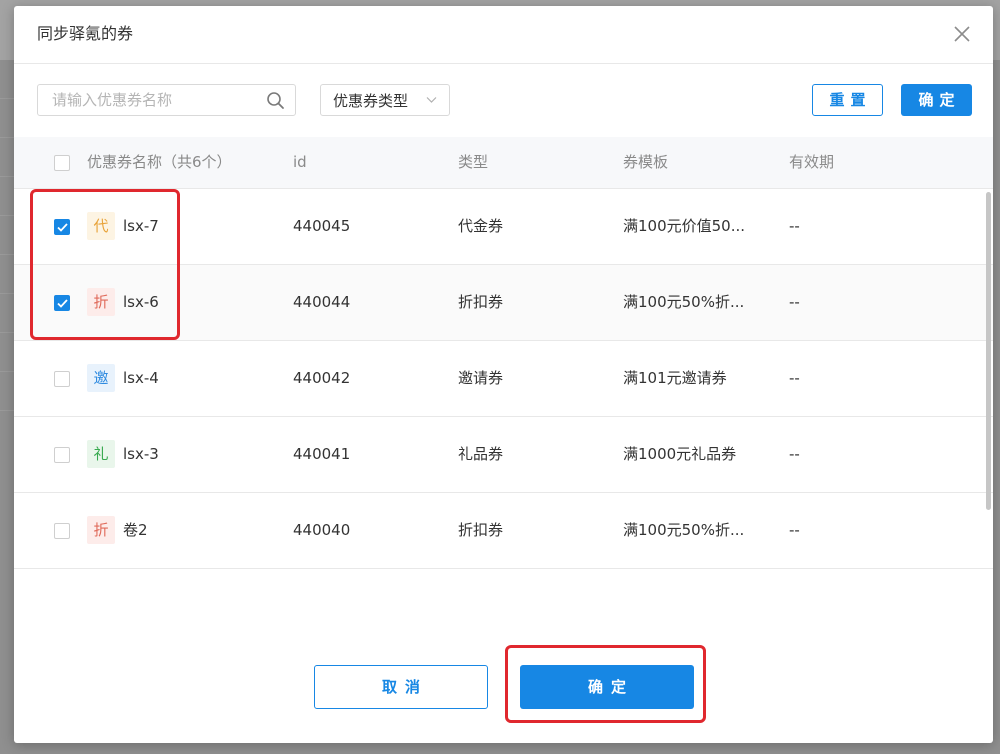 The image size is (1000, 754). I want to click on coupon-name: 卷2, so click(135, 530).